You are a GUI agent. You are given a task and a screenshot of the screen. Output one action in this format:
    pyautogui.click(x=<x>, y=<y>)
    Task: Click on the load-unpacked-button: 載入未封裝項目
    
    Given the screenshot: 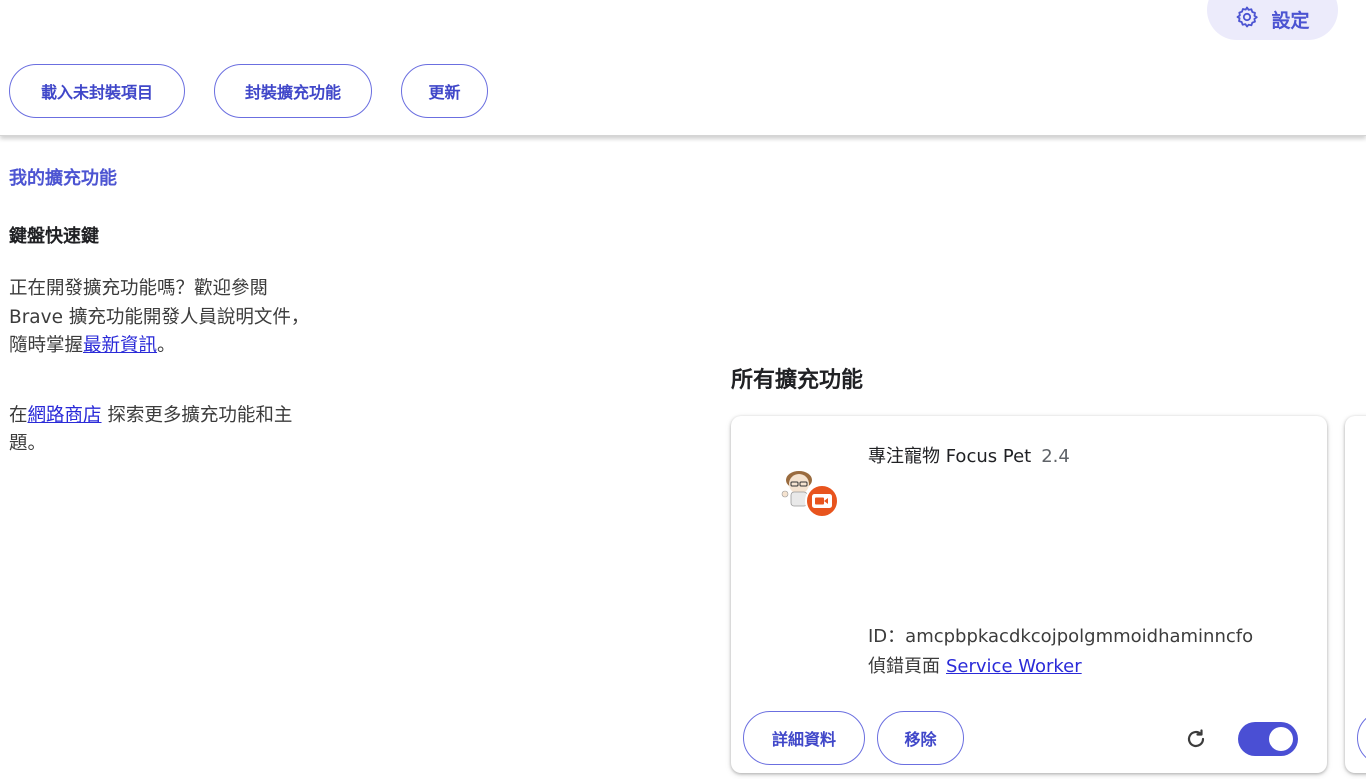 What is the action you would take?
    pyautogui.click(x=97, y=91)
    